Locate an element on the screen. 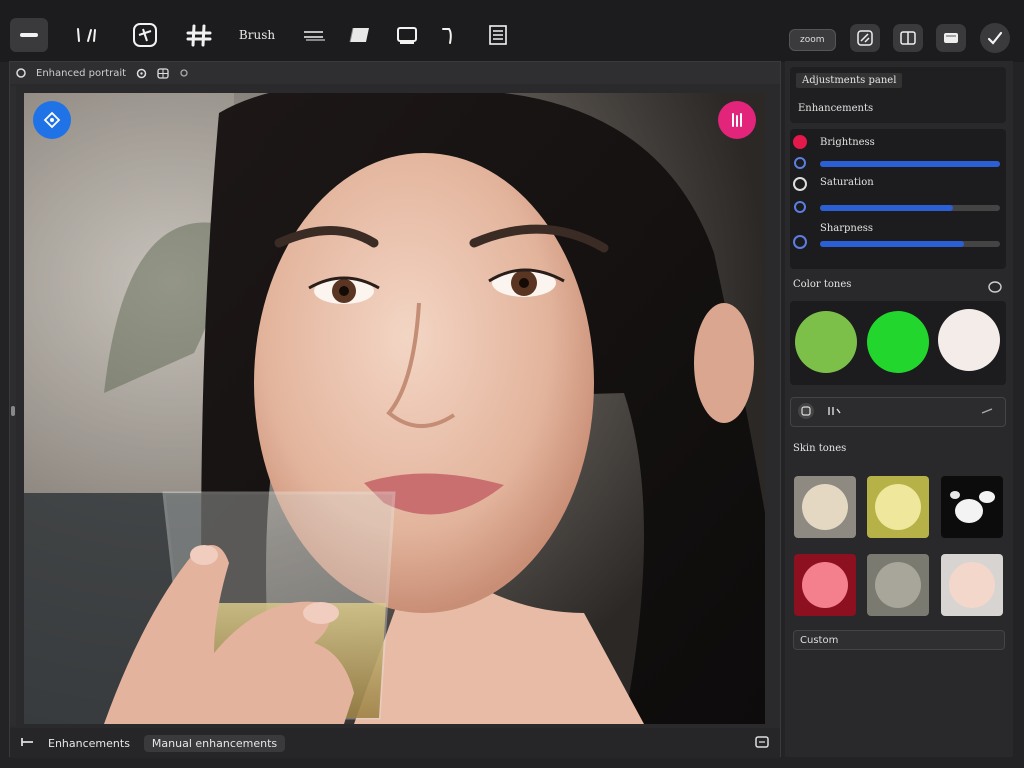  line-tool-button is located at coordinates (314, 35).